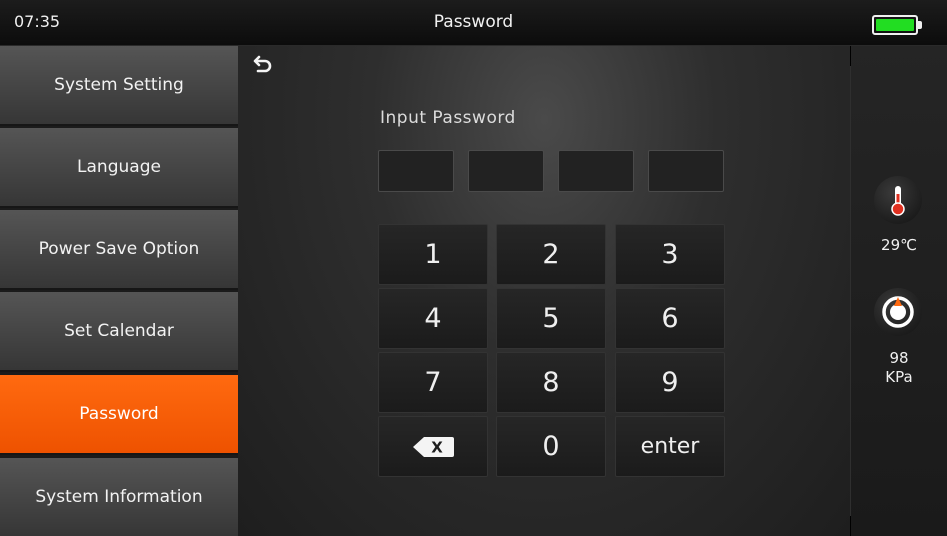  I want to click on key-6: 6, so click(670, 318).